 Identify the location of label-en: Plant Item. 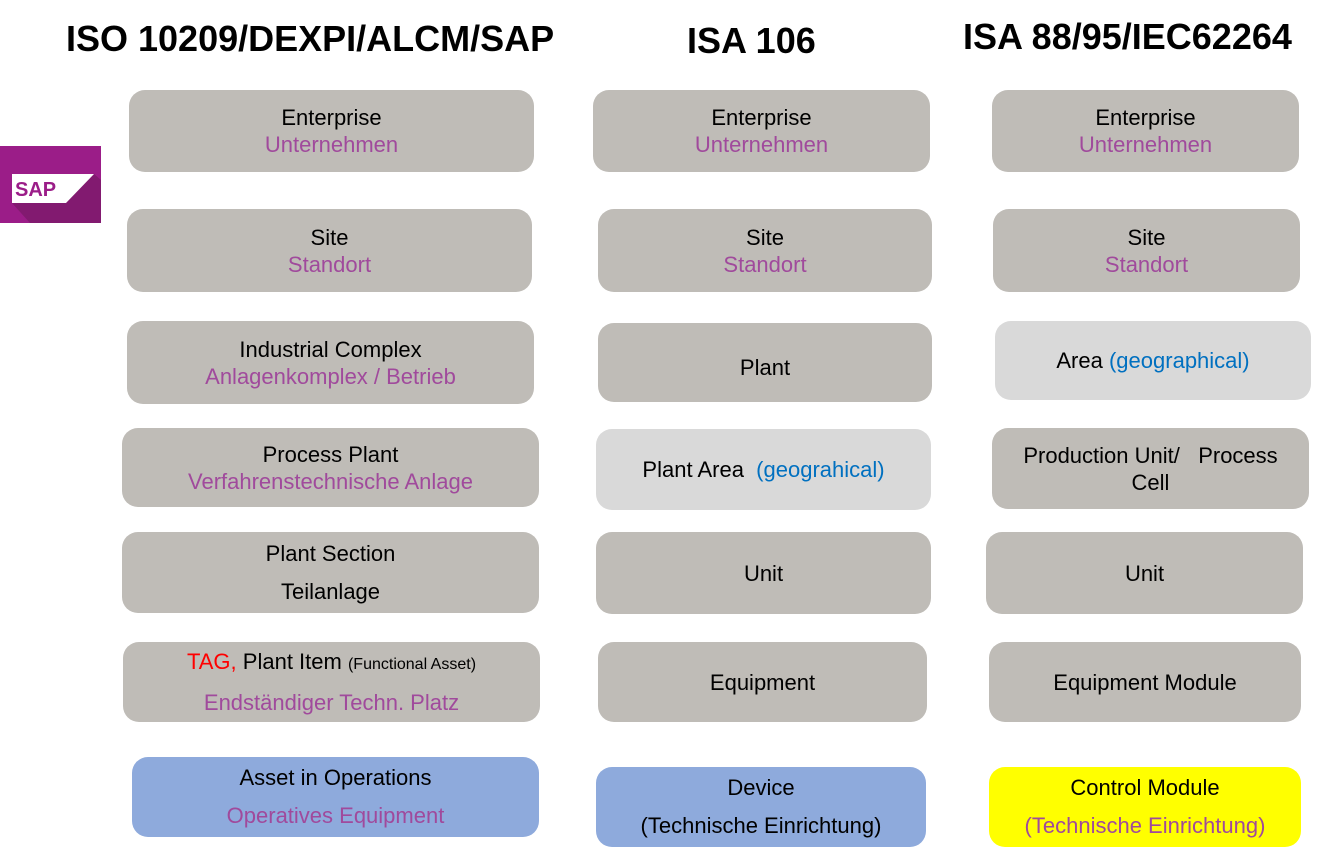
(292, 661).